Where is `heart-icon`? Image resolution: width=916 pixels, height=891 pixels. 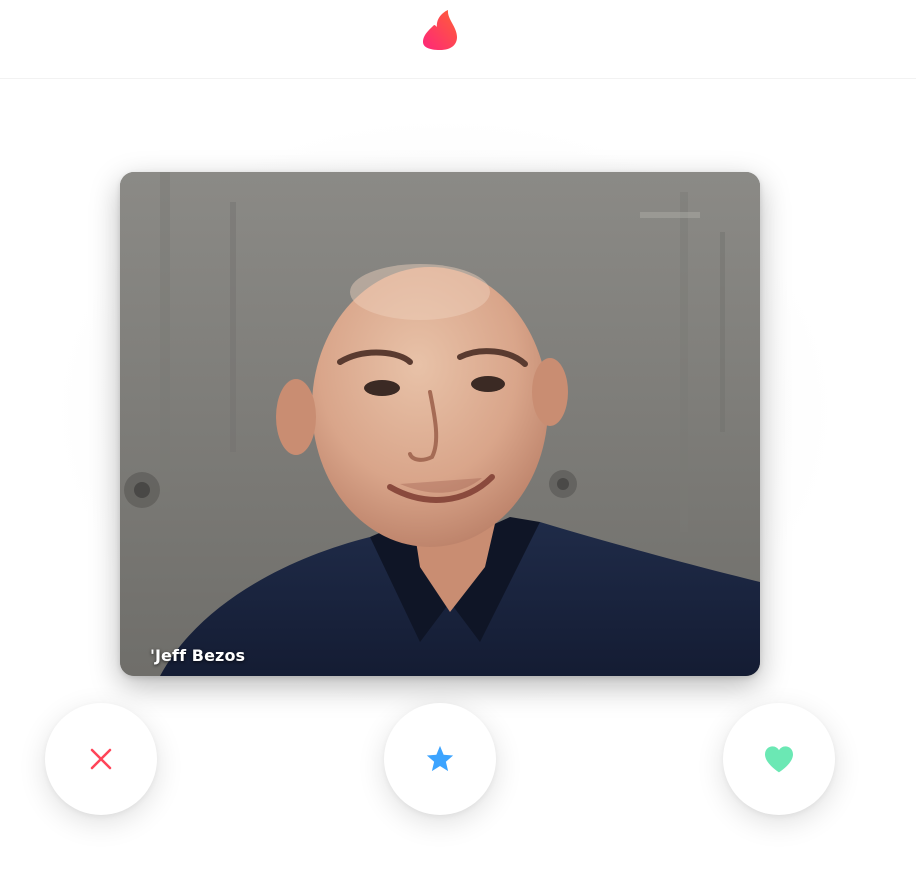
heart-icon is located at coordinates (779, 759).